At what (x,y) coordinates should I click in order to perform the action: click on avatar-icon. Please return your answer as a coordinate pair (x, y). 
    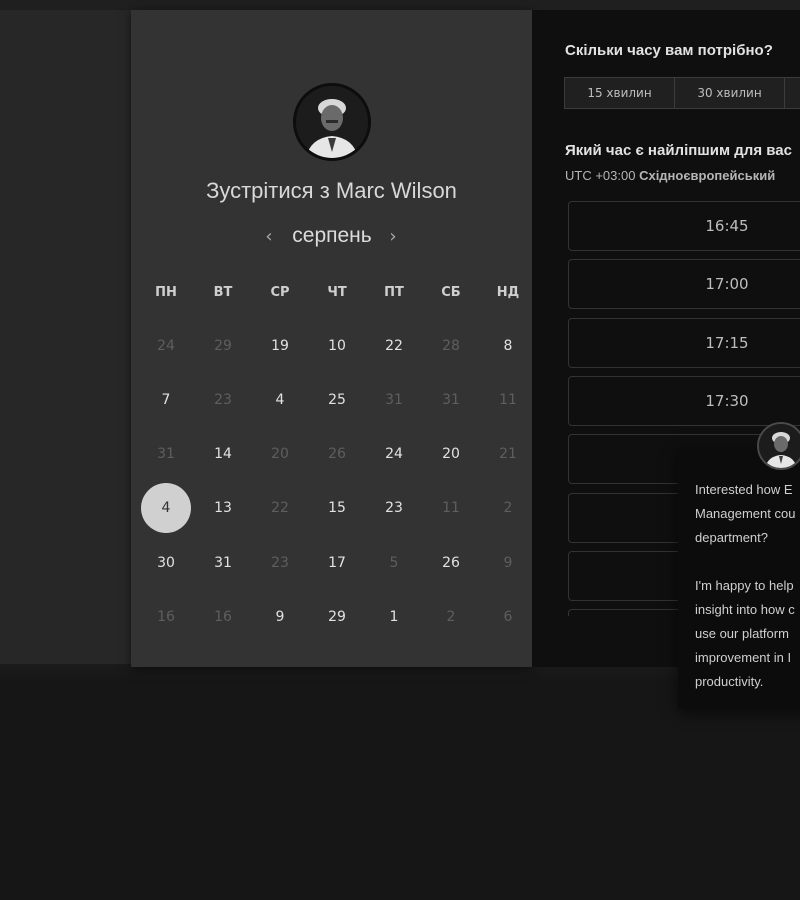
    Looking at the image, I should click on (778, 446).